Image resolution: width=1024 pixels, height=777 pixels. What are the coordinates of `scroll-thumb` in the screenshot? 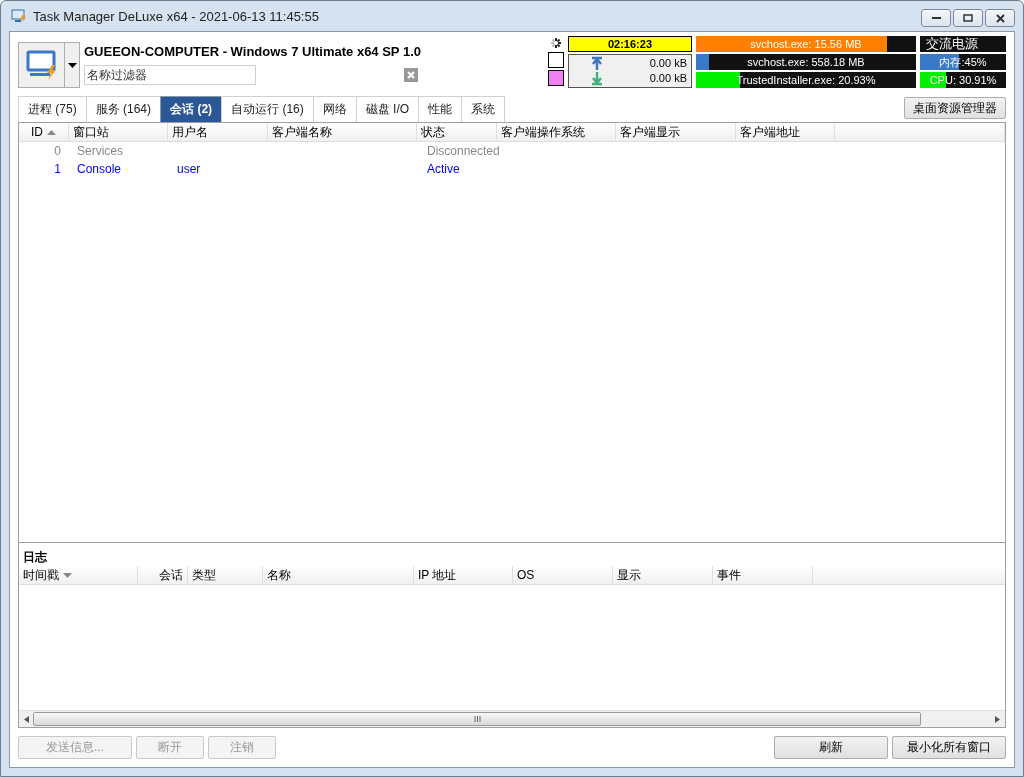 It's located at (477, 719).